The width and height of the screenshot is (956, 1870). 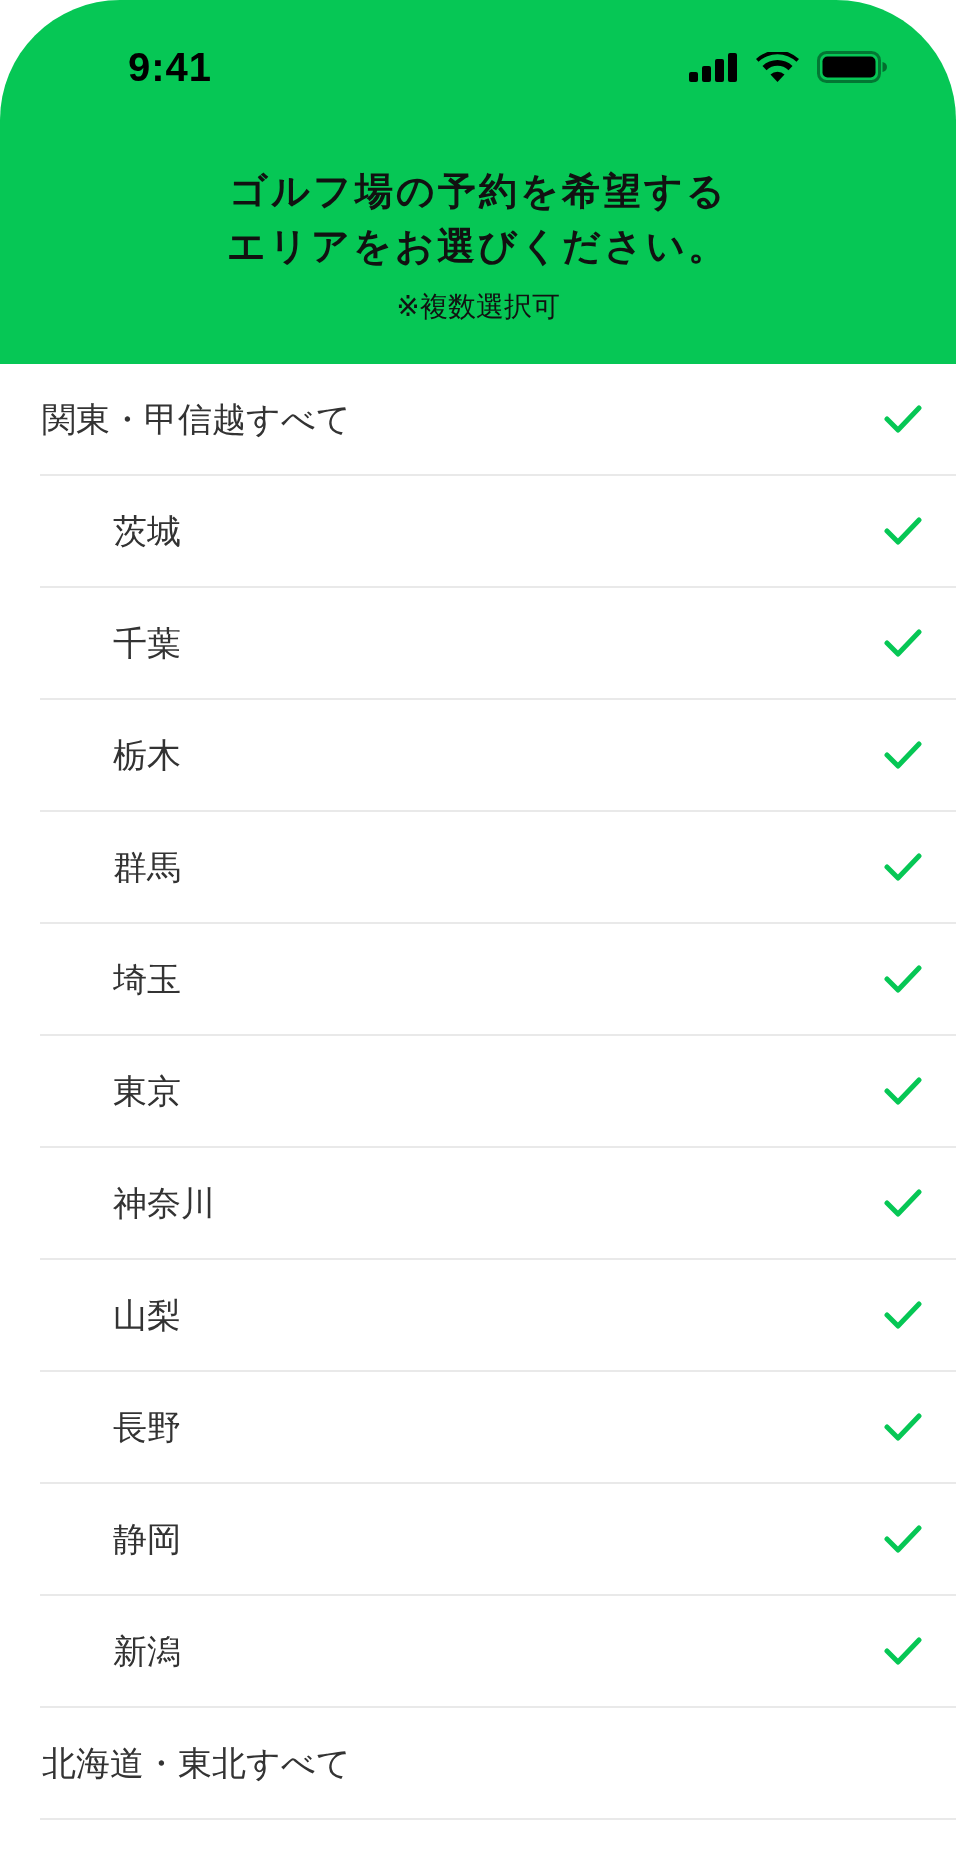 What do you see at coordinates (498, 1204) in the screenshot?
I see `prefecture-option: 神奈川` at bounding box center [498, 1204].